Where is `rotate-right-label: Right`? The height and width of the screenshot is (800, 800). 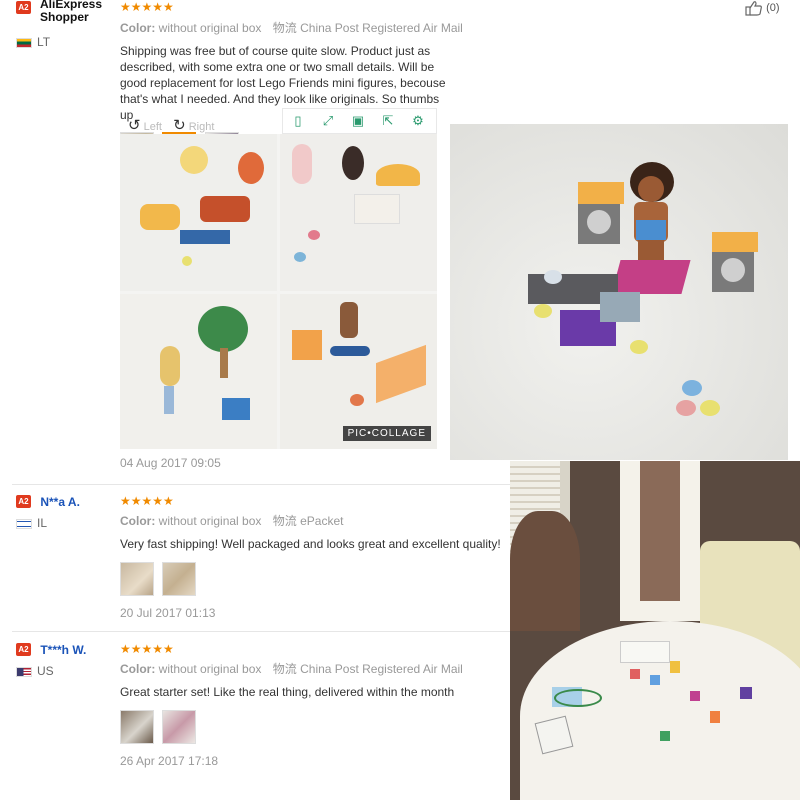 rotate-right-label: Right is located at coordinates (201, 127).